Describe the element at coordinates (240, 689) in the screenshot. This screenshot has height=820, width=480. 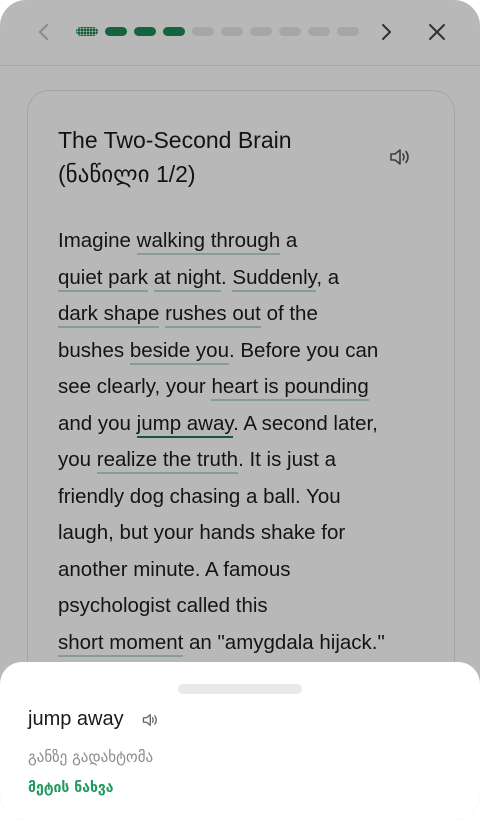
I see `sheet-grabber` at that location.